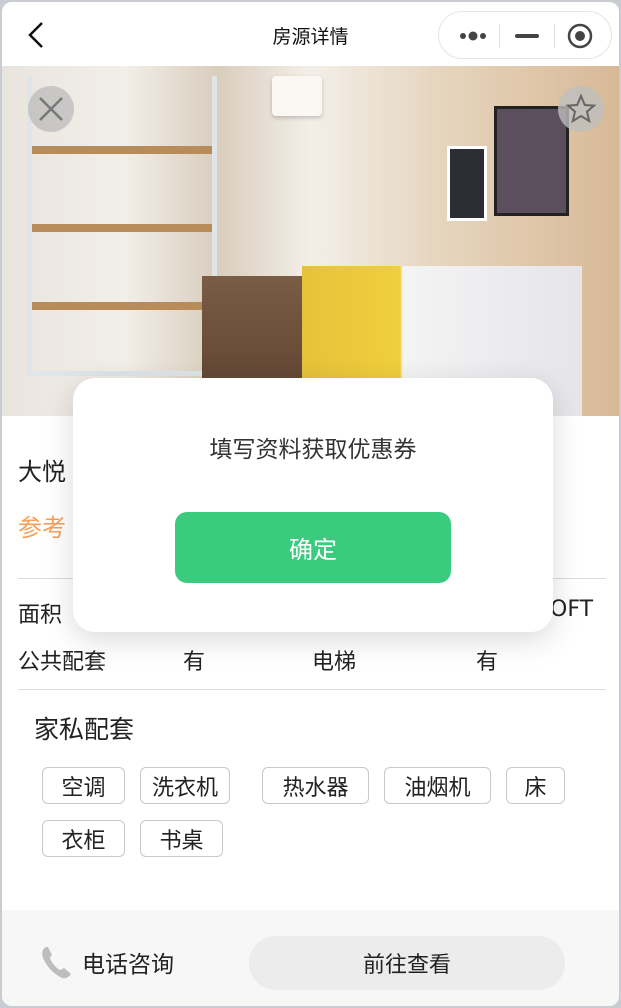  What do you see at coordinates (313, 547) in the screenshot?
I see `confirm-button: 确定` at bounding box center [313, 547].